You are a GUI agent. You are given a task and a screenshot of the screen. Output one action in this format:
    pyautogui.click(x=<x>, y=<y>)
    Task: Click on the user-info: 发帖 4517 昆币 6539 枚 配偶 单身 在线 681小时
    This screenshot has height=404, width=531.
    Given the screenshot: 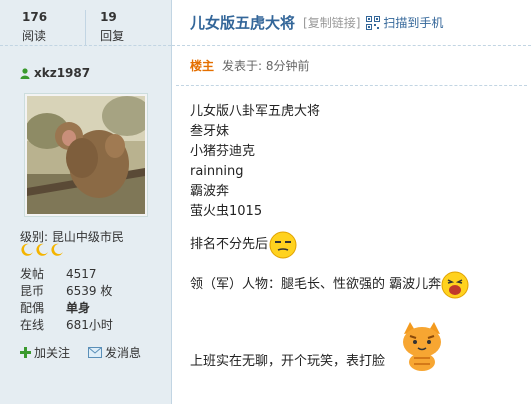 What is the action you would take?
    pyautogui.click(x=66, y=300)
    